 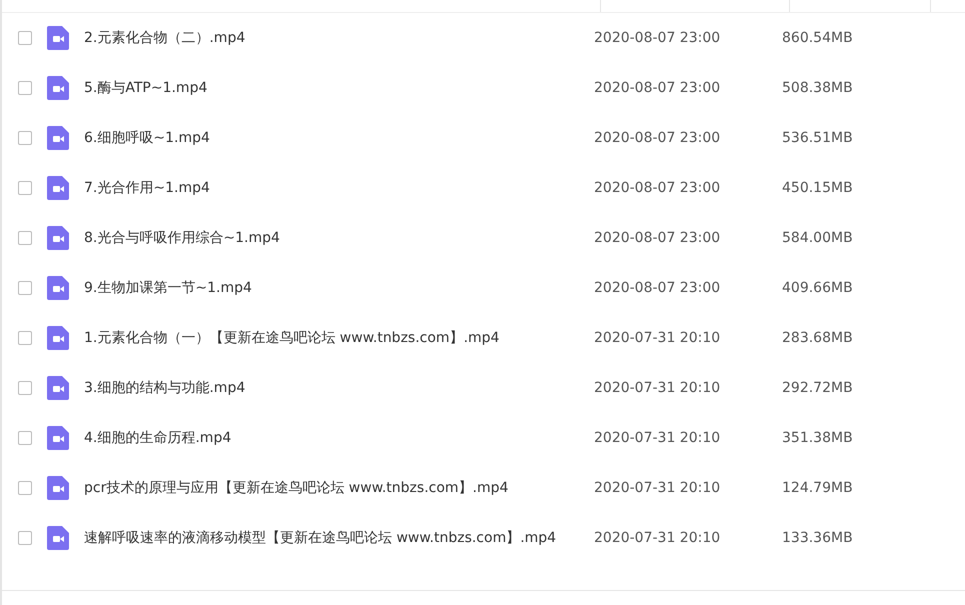 I want to click on file-size: 124.79MB, so click(x=817, y=488).